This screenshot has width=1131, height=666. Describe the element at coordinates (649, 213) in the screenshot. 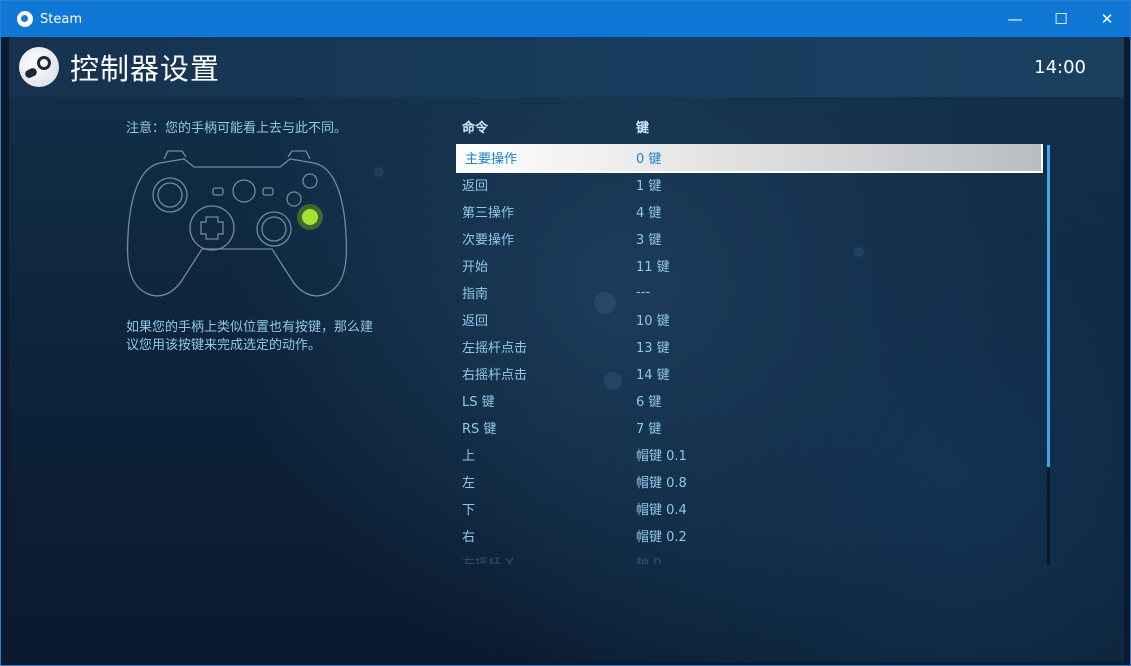

I see `key-label: 4 键` at that location.